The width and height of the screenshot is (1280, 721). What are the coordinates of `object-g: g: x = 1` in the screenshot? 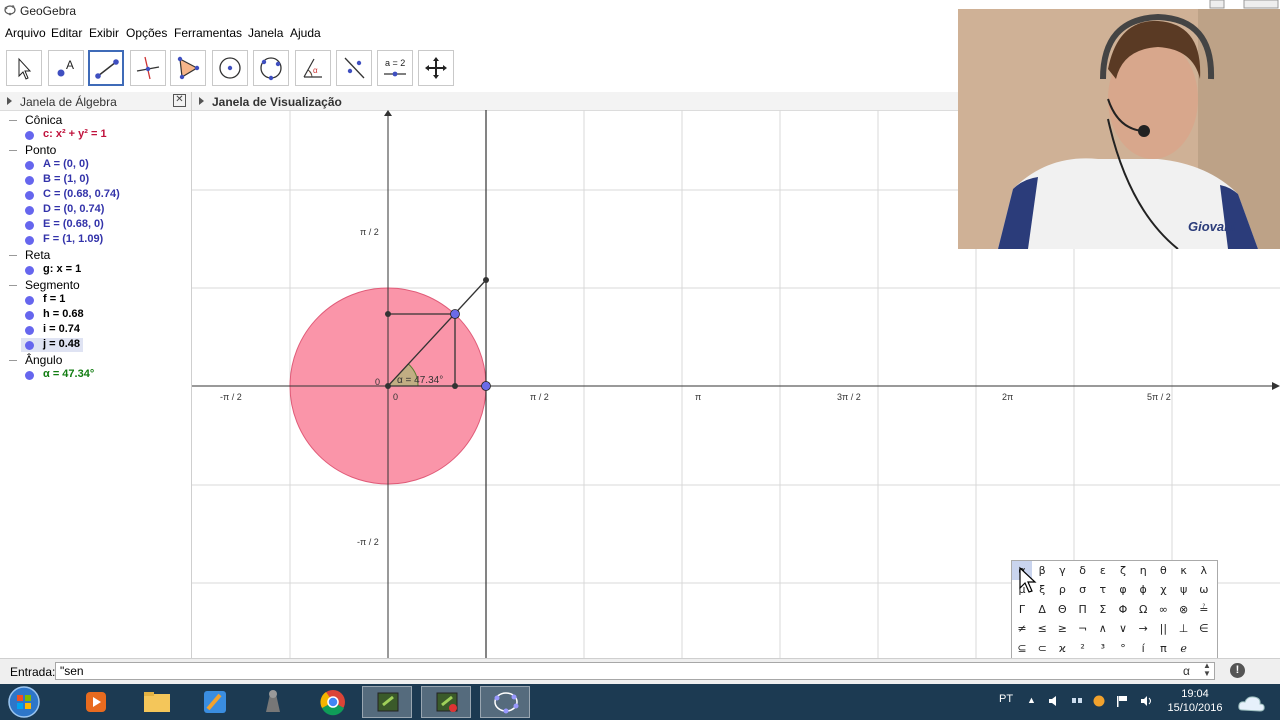 It's located at (62, 269).